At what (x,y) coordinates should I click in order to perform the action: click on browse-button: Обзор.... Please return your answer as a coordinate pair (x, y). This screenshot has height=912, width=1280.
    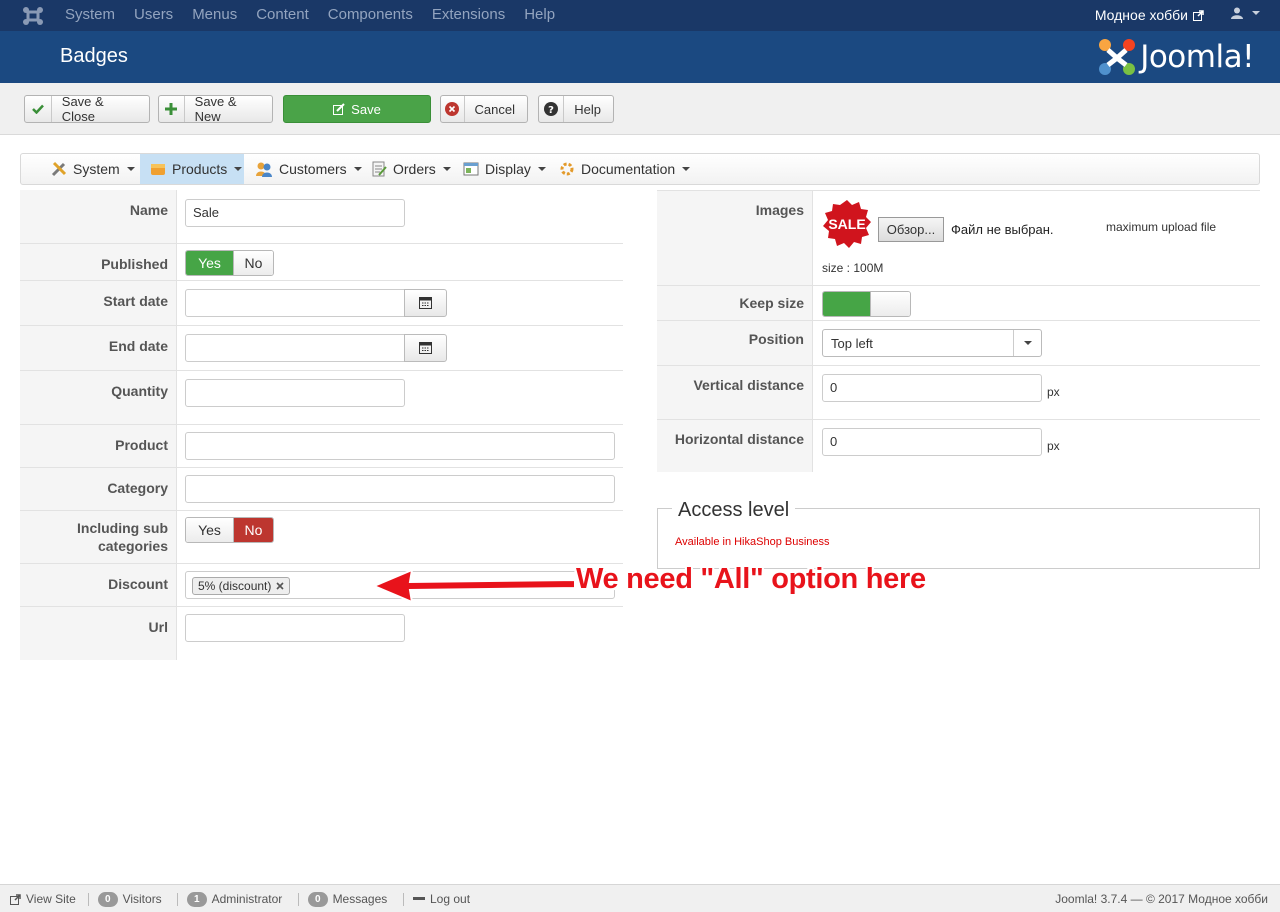
    Looking at the image, I should click on (911, 229).